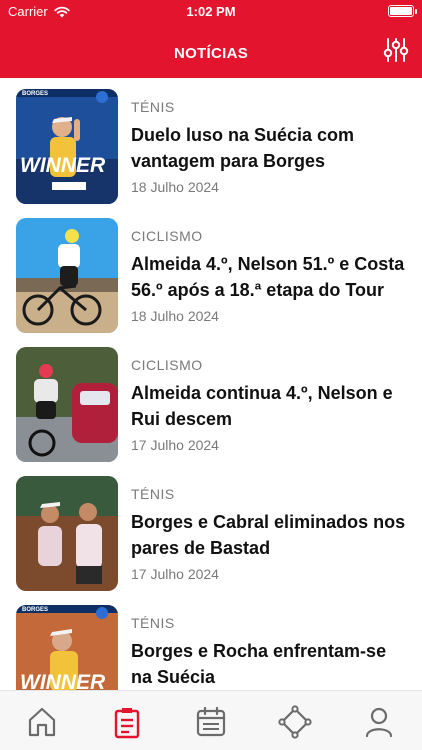 This screenshot has height=750, width=422. I want to click on tab-modalities, so click(295, 722).